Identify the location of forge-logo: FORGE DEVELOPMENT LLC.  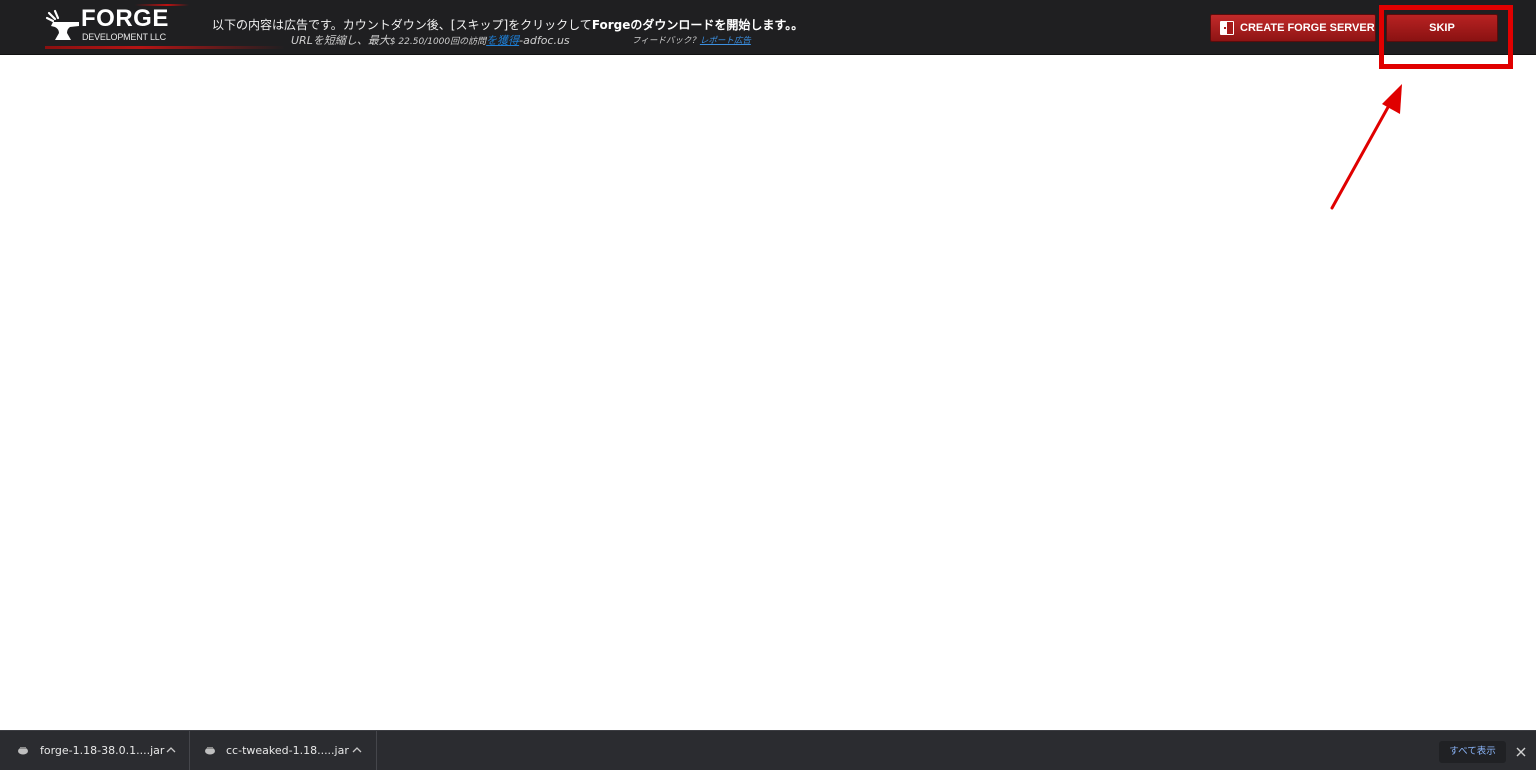
(165, 27).